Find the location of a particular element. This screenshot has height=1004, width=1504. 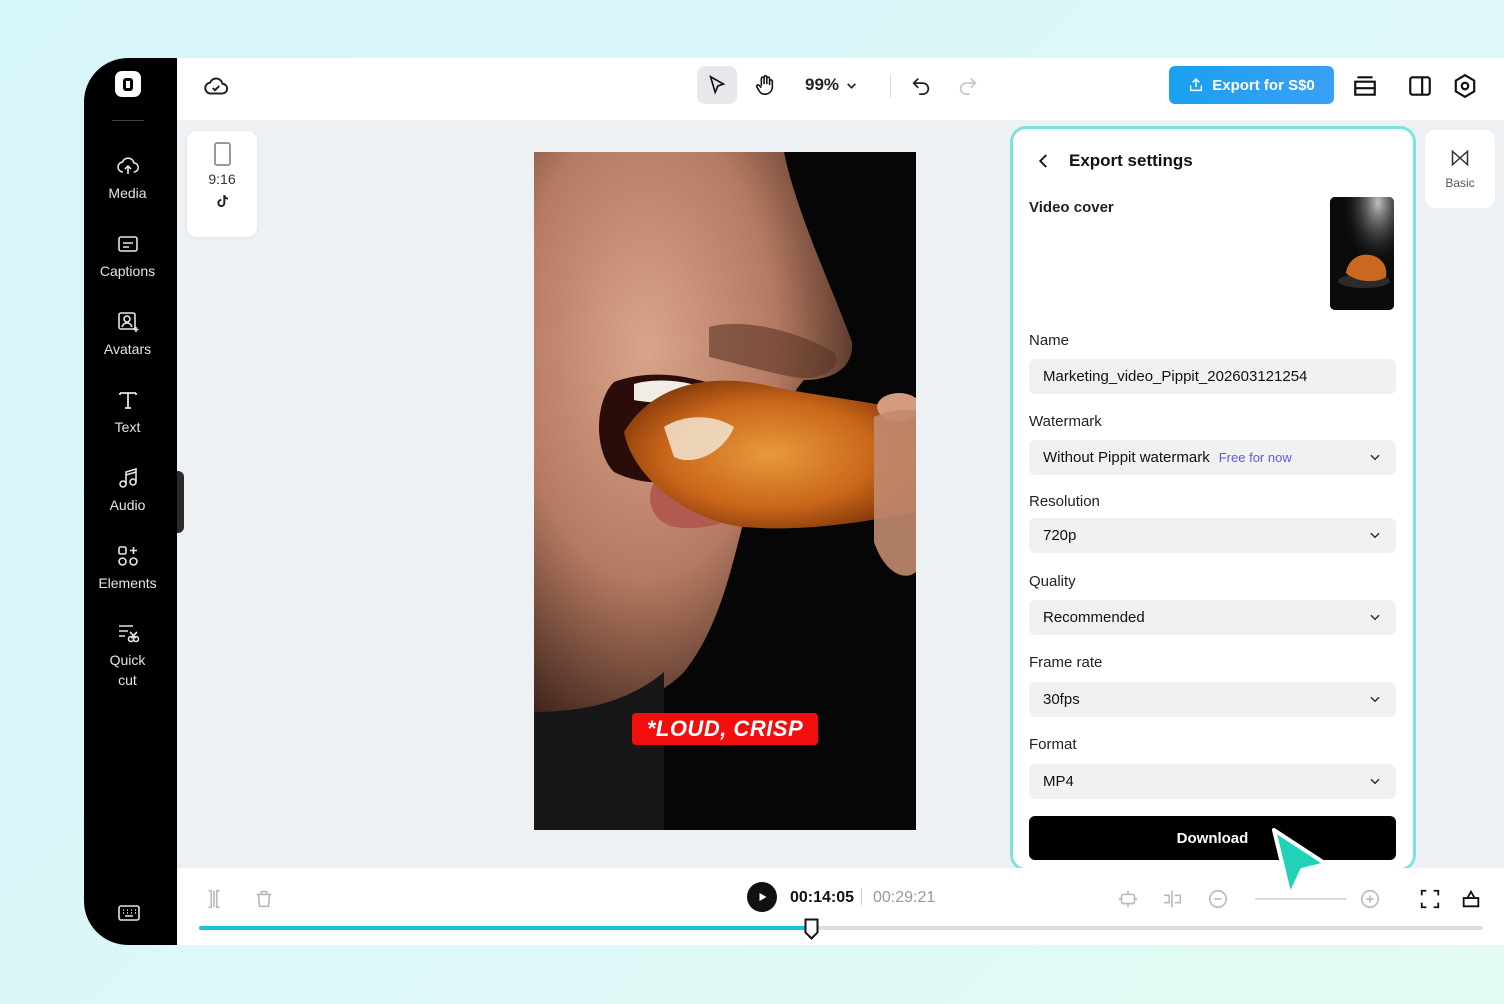

captions-icon is located at coordinates (127, 244).